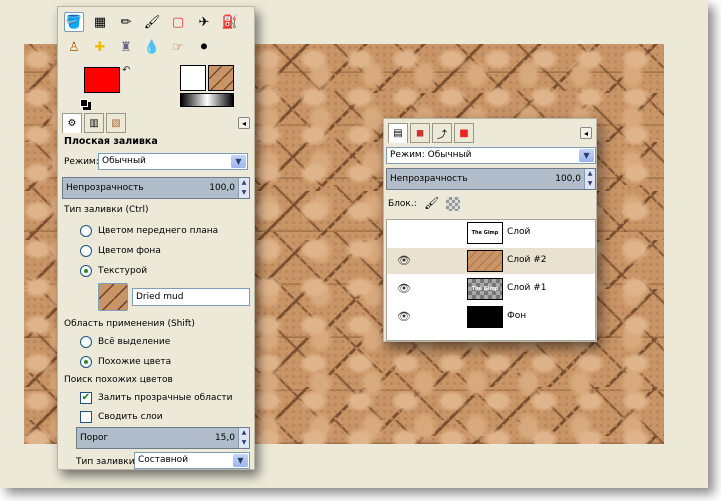 The height and width of the screenshot is (501, 721). I want to click on tab-layers-icon: ▤, so click(398, 133).